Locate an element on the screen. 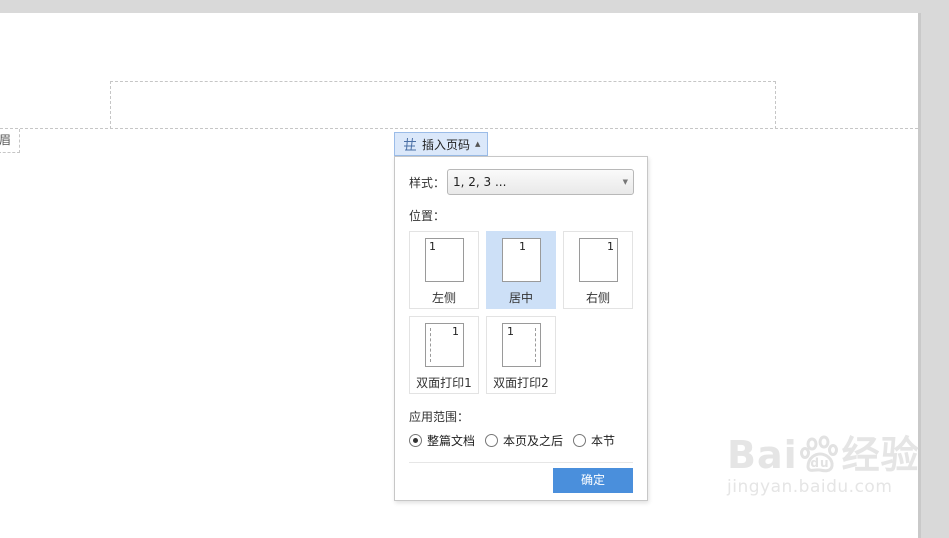 The image size is (949, 538). ok-button: 确定 is located at coordinates (593, 480).